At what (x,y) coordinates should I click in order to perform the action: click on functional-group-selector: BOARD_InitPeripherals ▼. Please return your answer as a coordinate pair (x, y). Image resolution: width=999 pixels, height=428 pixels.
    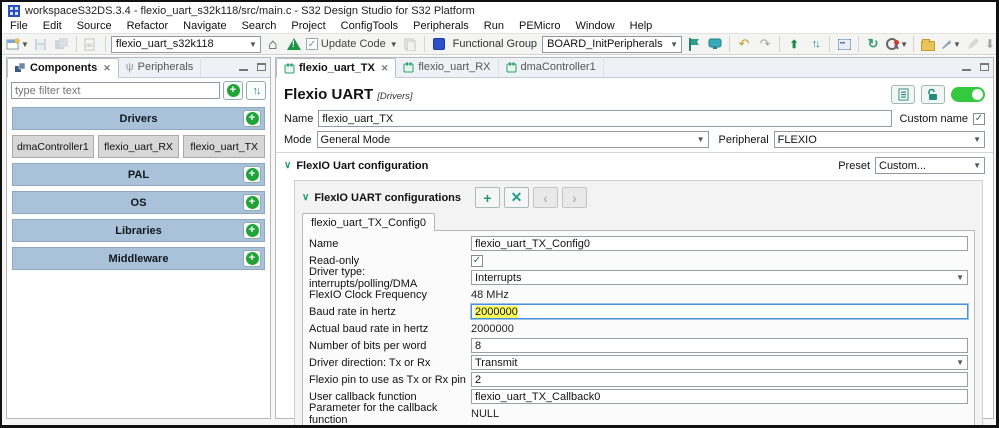
    Looking at the image, I should click on (612, 44).